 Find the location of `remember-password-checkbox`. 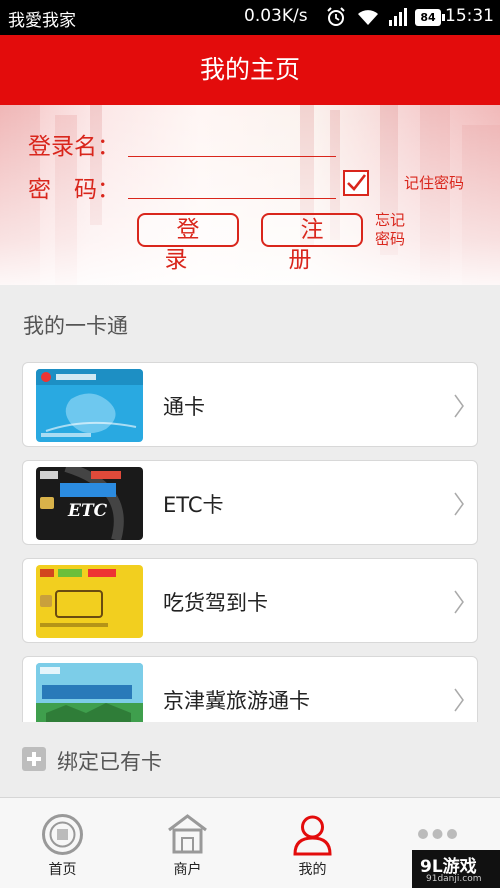

remember-password-checkbox is located at coordinates (356, 183).